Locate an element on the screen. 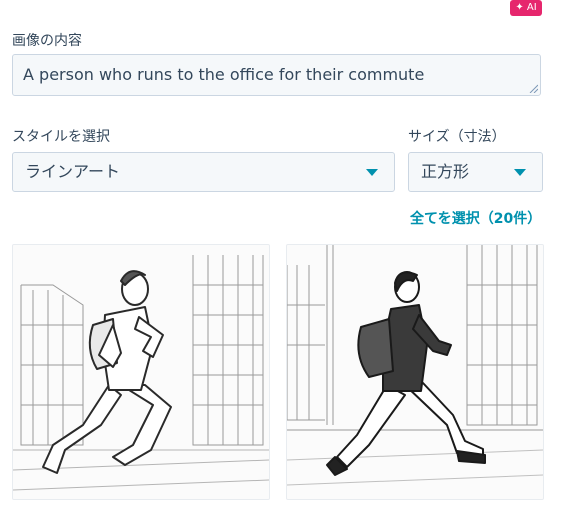 Image resolution: width=562 pixels, height=507 pixels. size-select: 正方形 is located at coordinates (475, 172).